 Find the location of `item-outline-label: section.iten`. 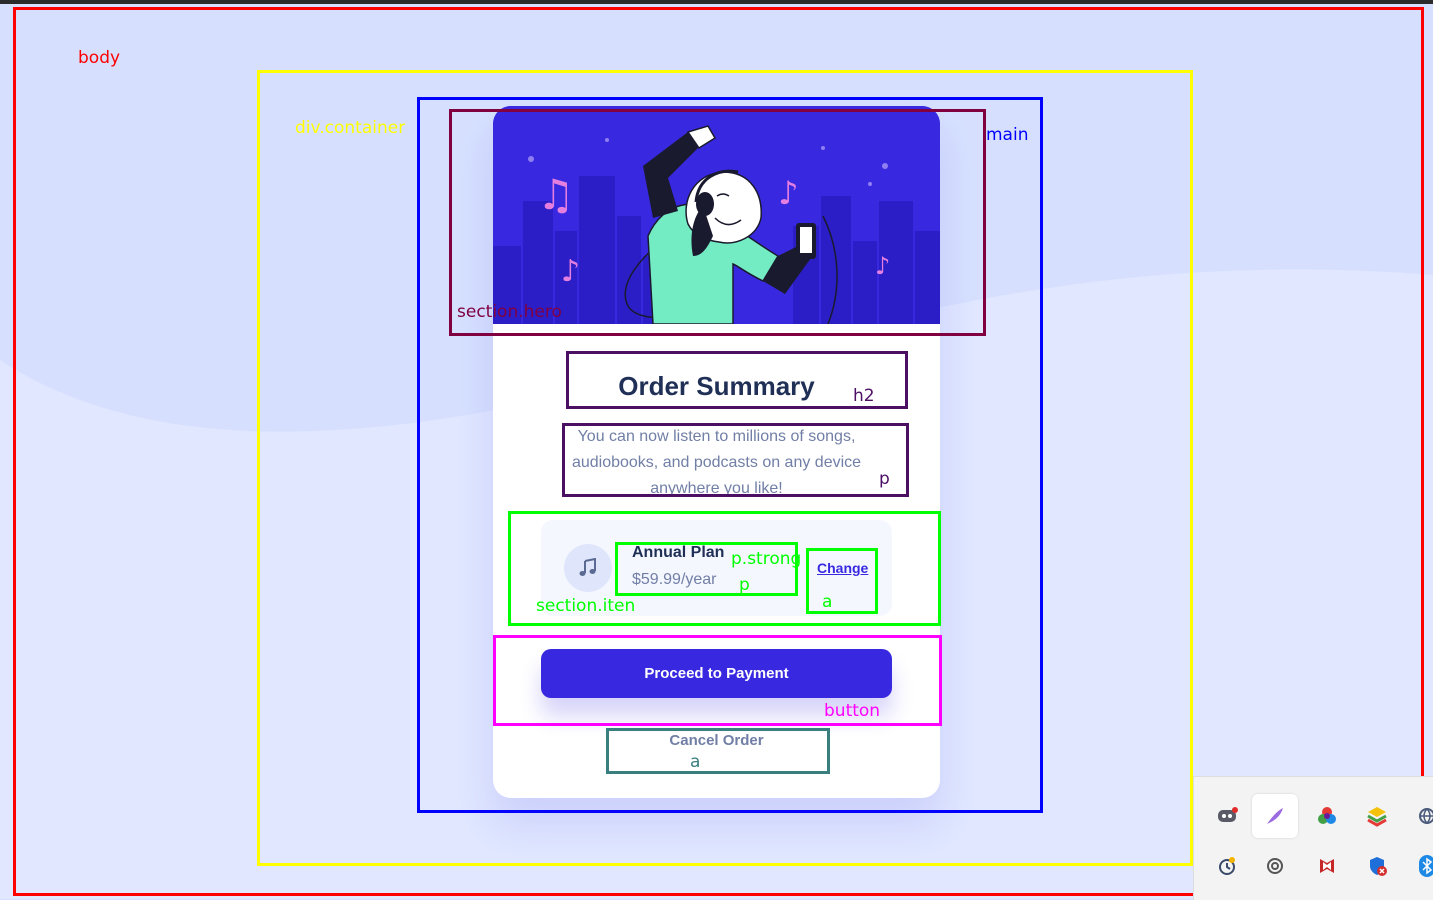

item-outline-label: section.iten is located at coordinates (586, 606).